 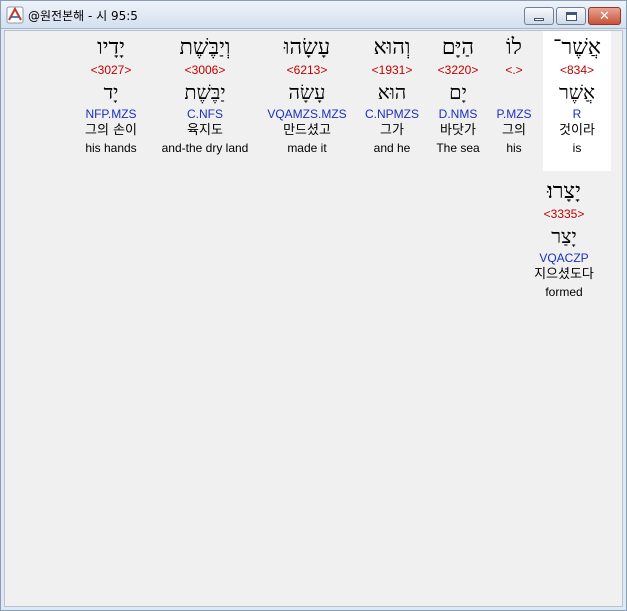 I want to click on title-bar: @원전본해 - 시 95:5 ✕, so click(x=313, y=15).